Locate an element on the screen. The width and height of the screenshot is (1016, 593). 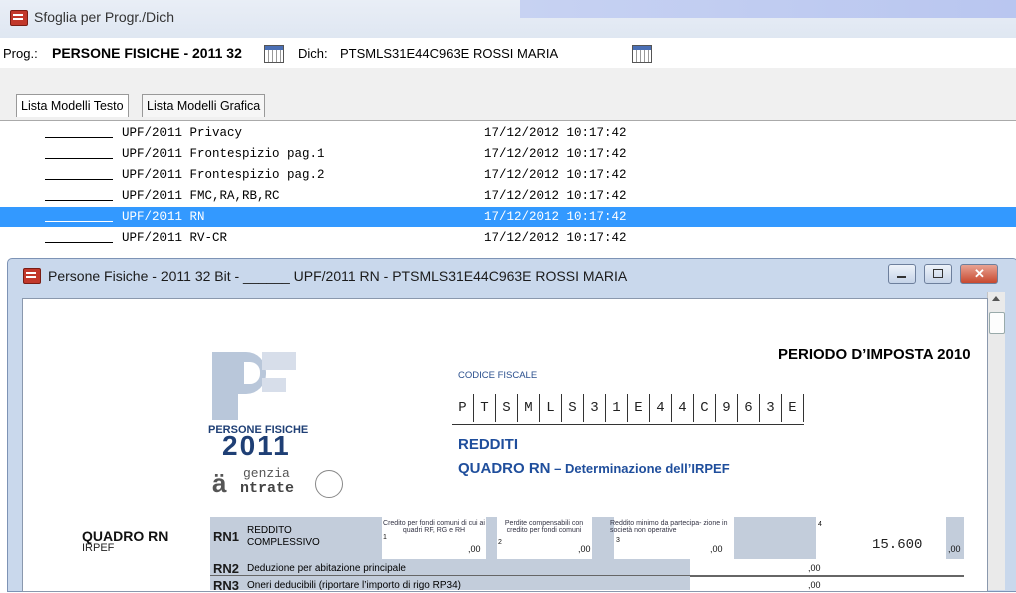
cf-char: P is located at coordinates (463, 408).